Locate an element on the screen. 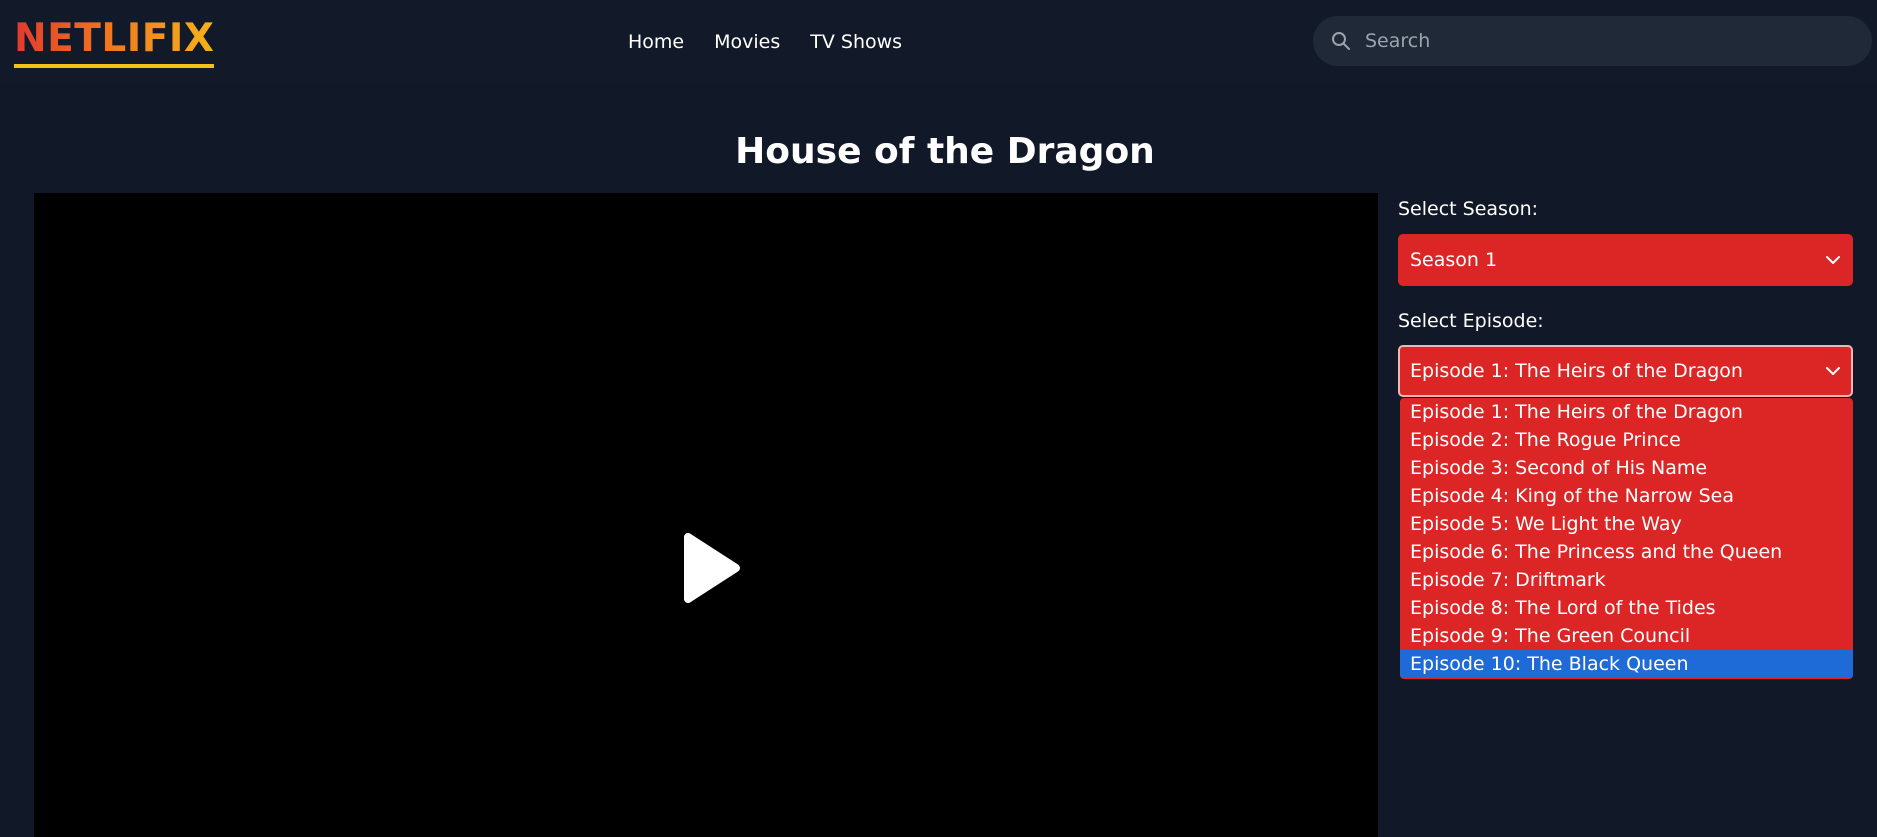 Image resolution: width=1877 pixels, height=837 pixels. season-select: Season 1 is located at coordinates (1625, 260).